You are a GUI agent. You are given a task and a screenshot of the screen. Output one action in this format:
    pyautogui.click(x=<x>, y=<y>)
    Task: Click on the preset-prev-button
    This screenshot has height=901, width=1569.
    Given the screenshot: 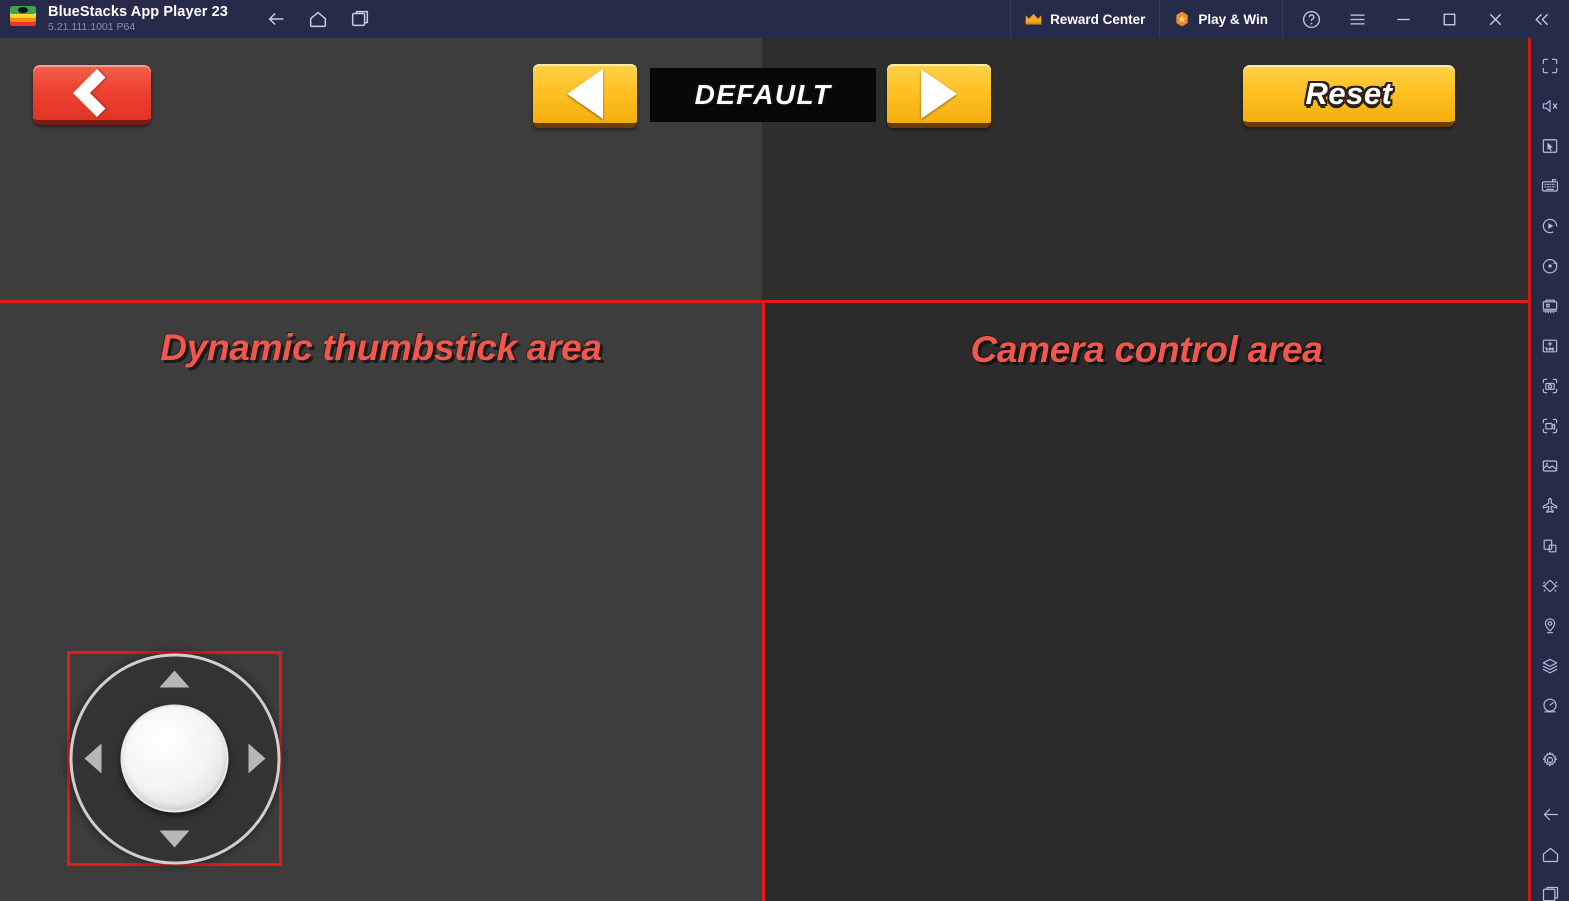 What is the action you would take?
    pyautogui.click(x=585, y=96)
    